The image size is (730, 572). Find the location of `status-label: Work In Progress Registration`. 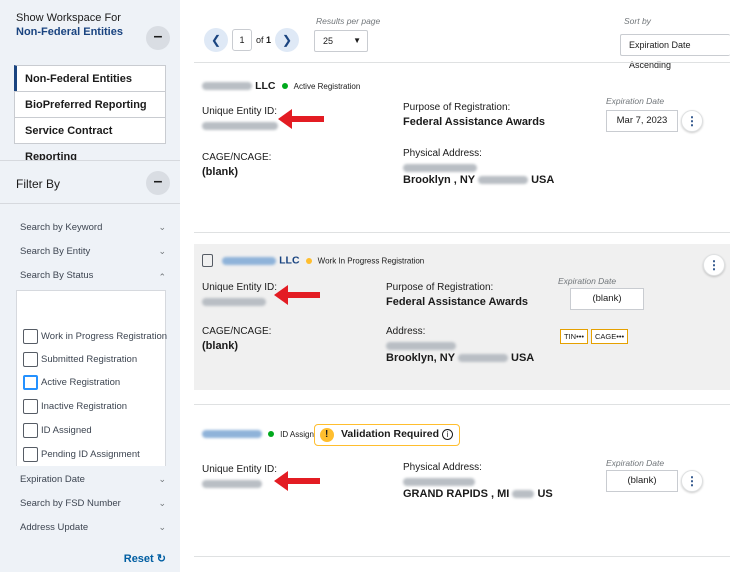

status-label: Work In Progress Registration is located at coordinates (371, 261).